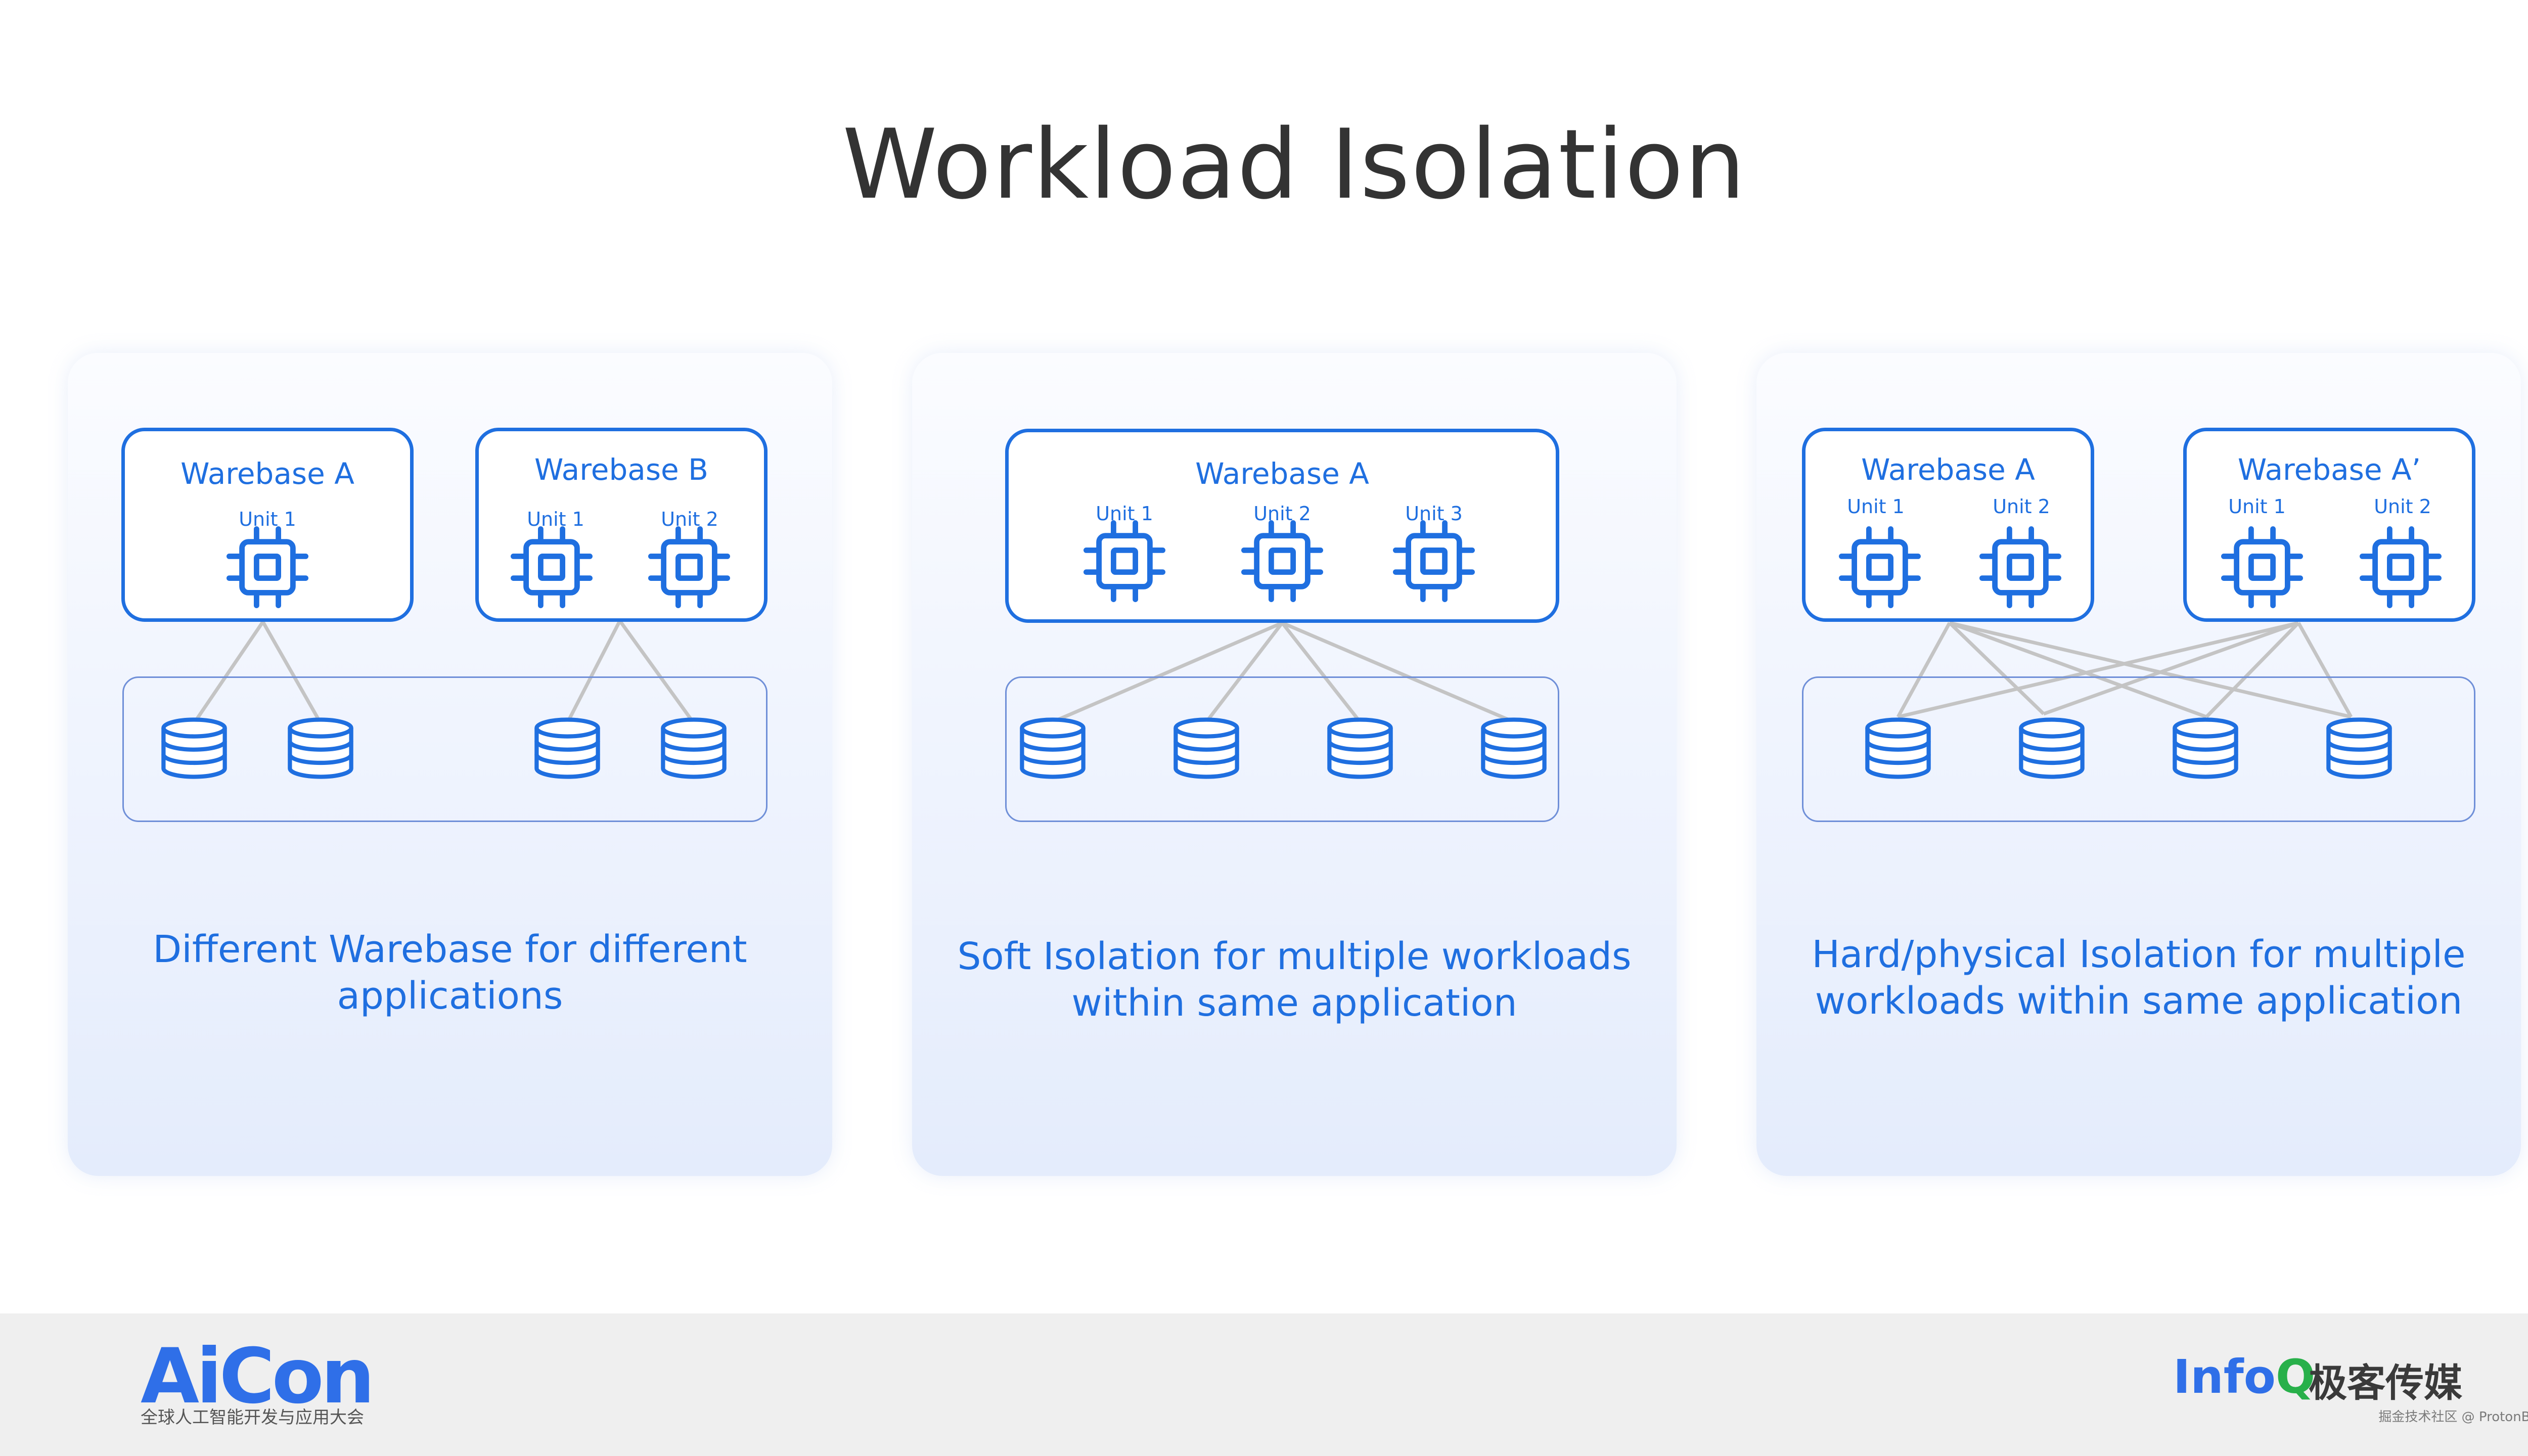 Image resolution: width=2528 pixels, height=1456 pixels. I want to click on storage-layer, so click(1282, 749).